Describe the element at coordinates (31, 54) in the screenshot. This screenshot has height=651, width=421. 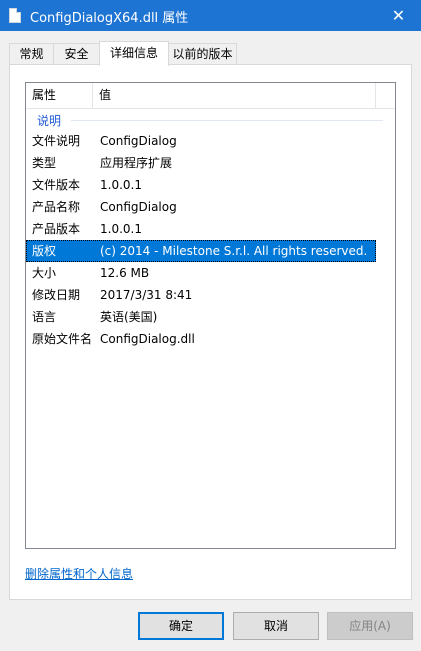
I see `tab-general: 常规` at that location.